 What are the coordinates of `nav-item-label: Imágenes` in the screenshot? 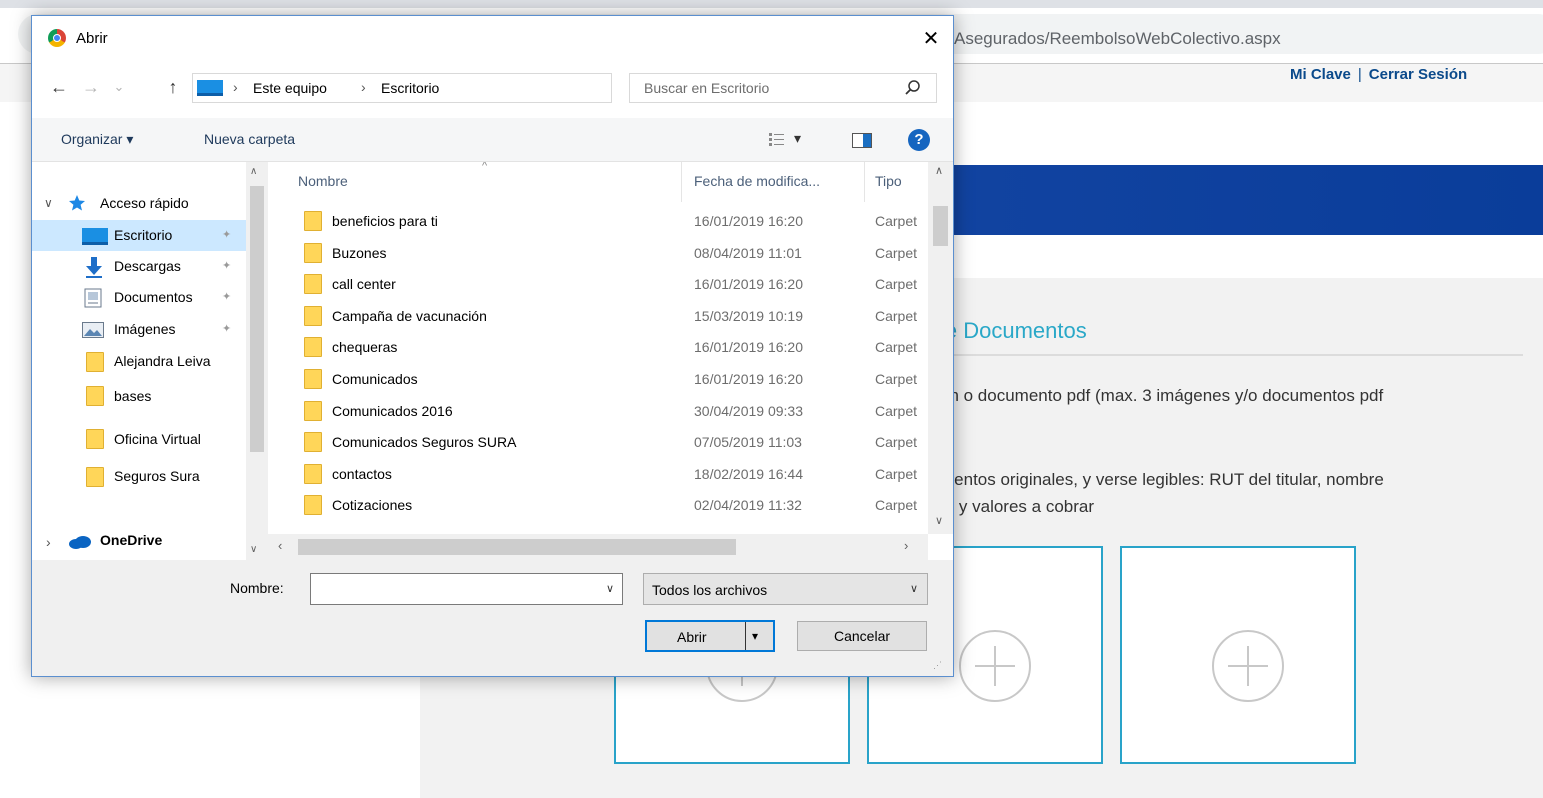 It's located at (145, 329).